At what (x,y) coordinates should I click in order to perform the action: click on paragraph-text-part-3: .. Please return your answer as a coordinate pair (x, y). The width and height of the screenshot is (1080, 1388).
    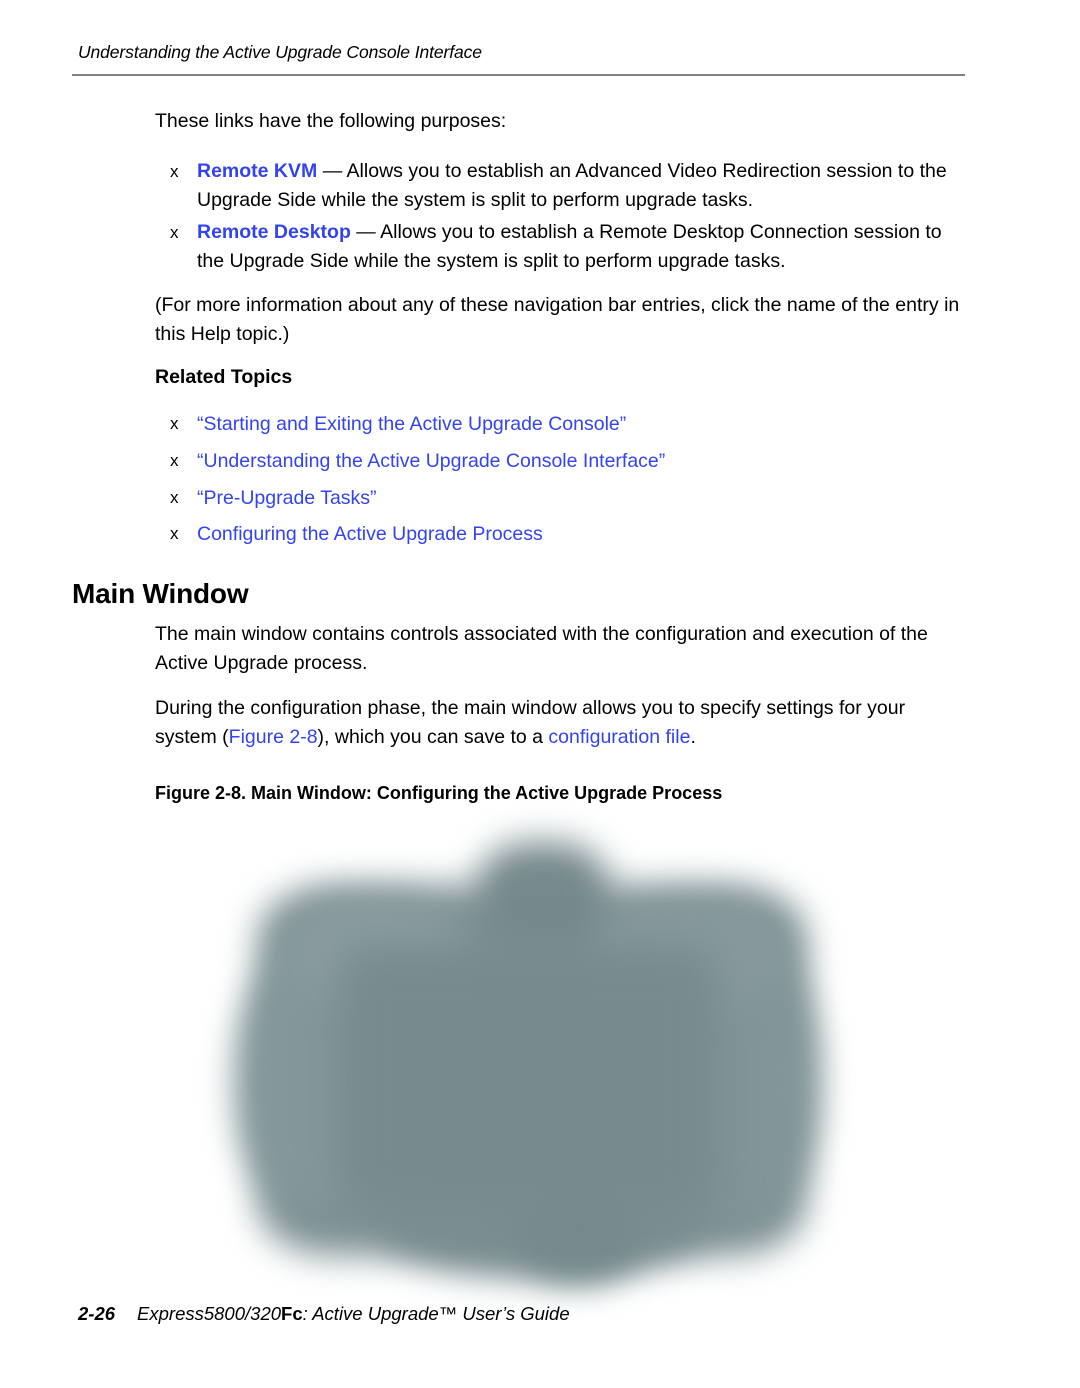
    Looking at the image, I should click on (693, 737).